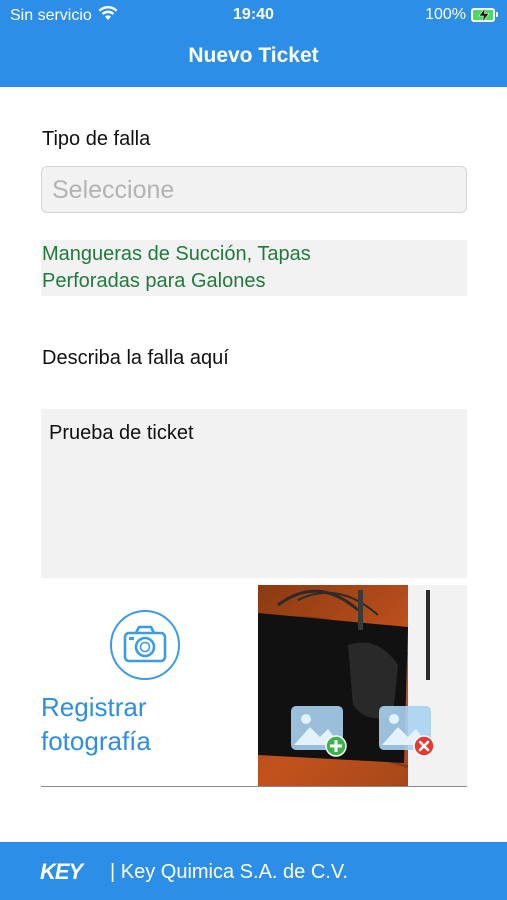  What do you see at coordinates (318, 730) in the screenshot?
I see `add-photo-icon` at bounding box center [318, 730].